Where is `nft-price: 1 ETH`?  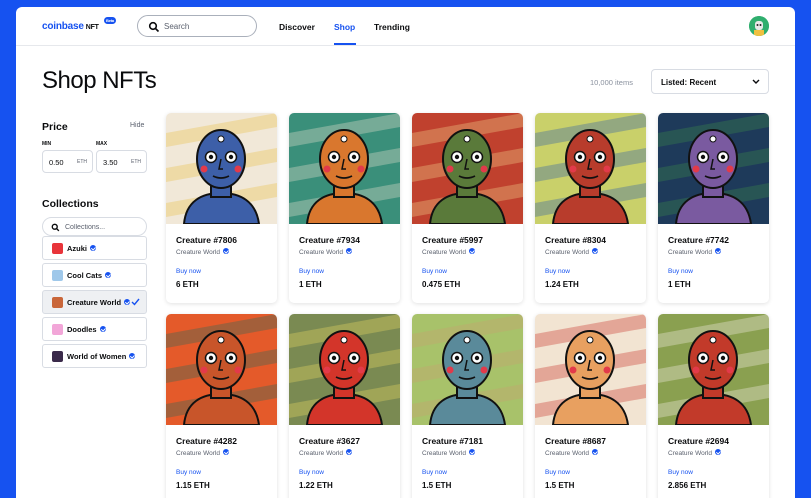 nft-price: 1 ETH is located at coordinates (310, 284).